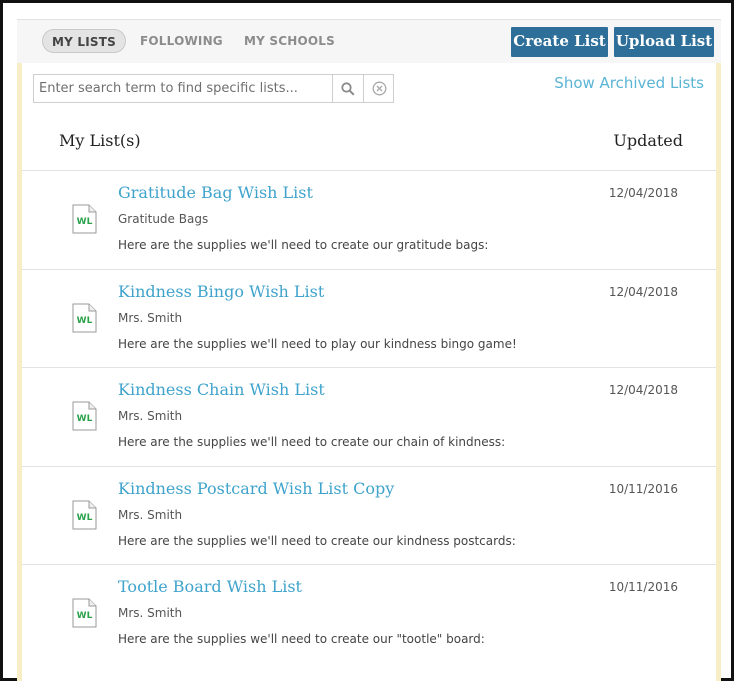 The height and width of the screenshot is (681, 734). What do you see at coordinates (84, 41) in the screenshot?
I see `tab-my-lists: MY LISTS` at bounding box center [84, 41].